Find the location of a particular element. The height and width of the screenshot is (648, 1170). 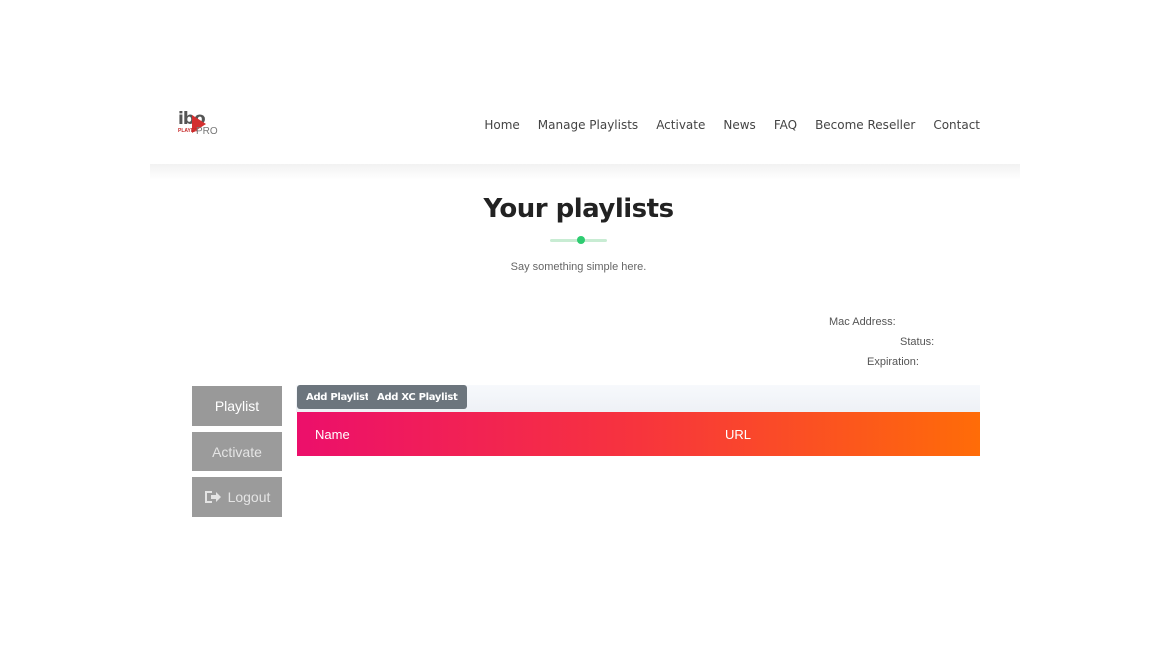

add-xc-playlist-button: Add XC Playlist is located at coordinates (417, 397).